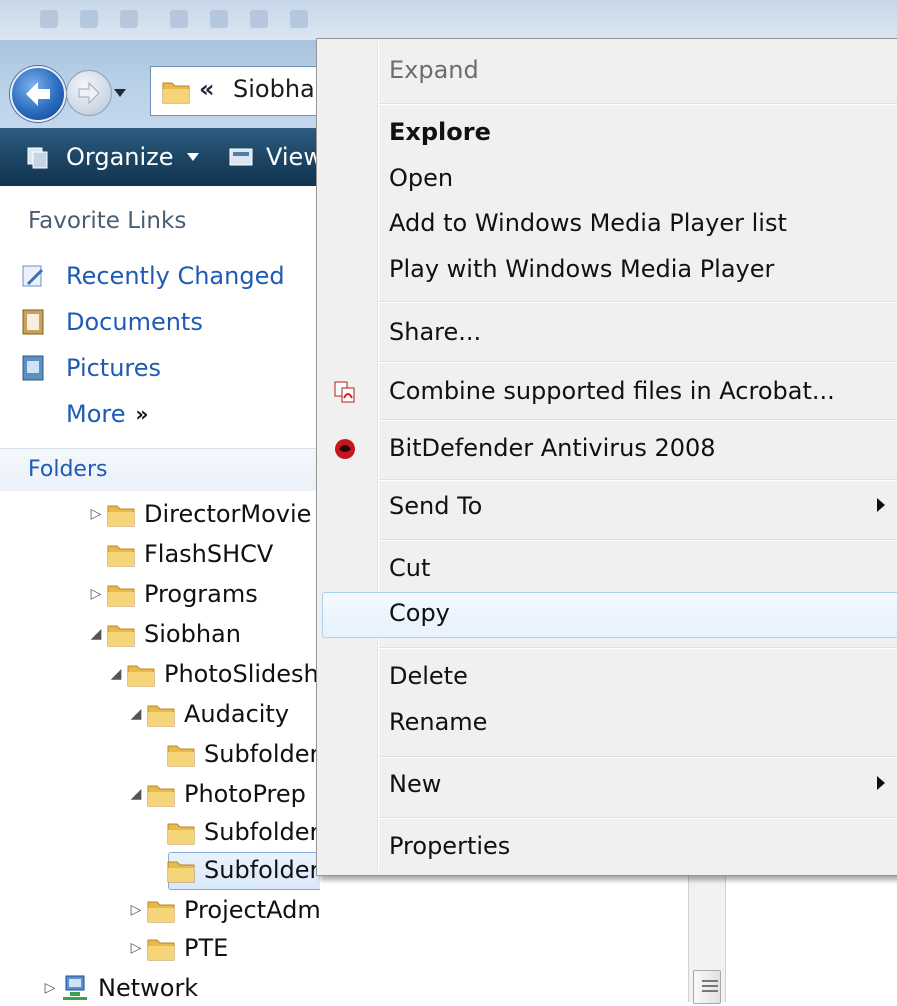  Describe the element at coordinates (114, 368) in the screenshot. I see `favorite-label: Pictures` at that location.